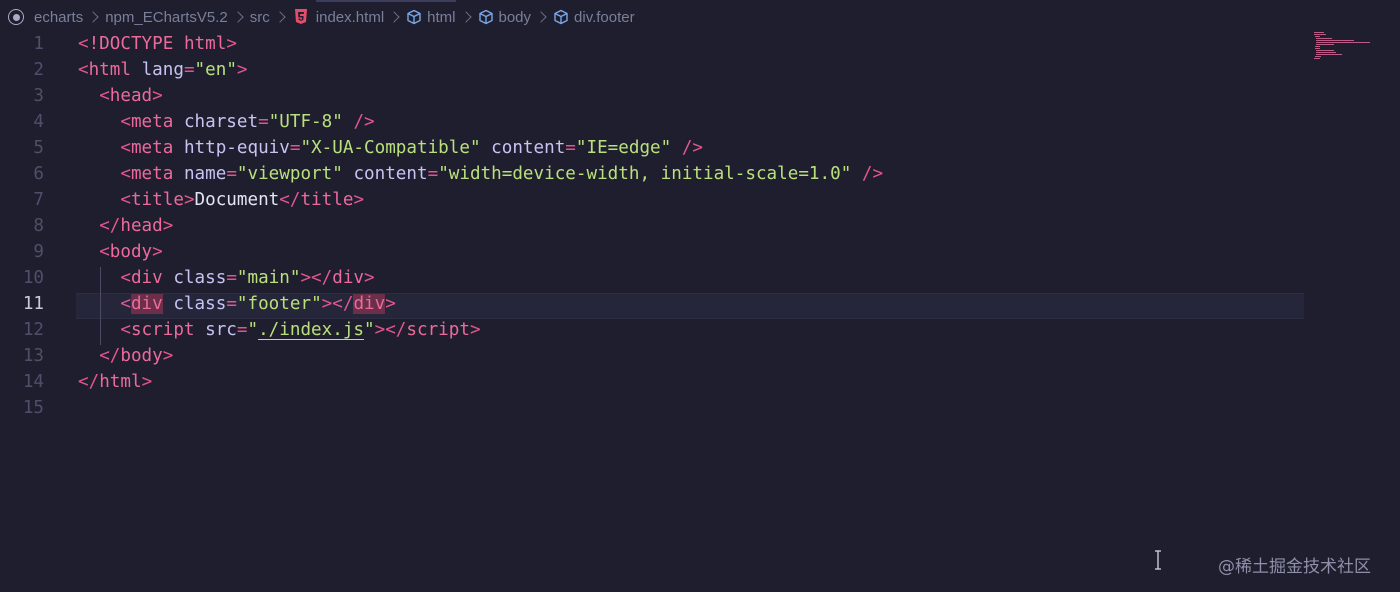 Image resolution: width=1400 pixels, height=592 pixels. I want to click on code-text: </body>, so click(136, 356).